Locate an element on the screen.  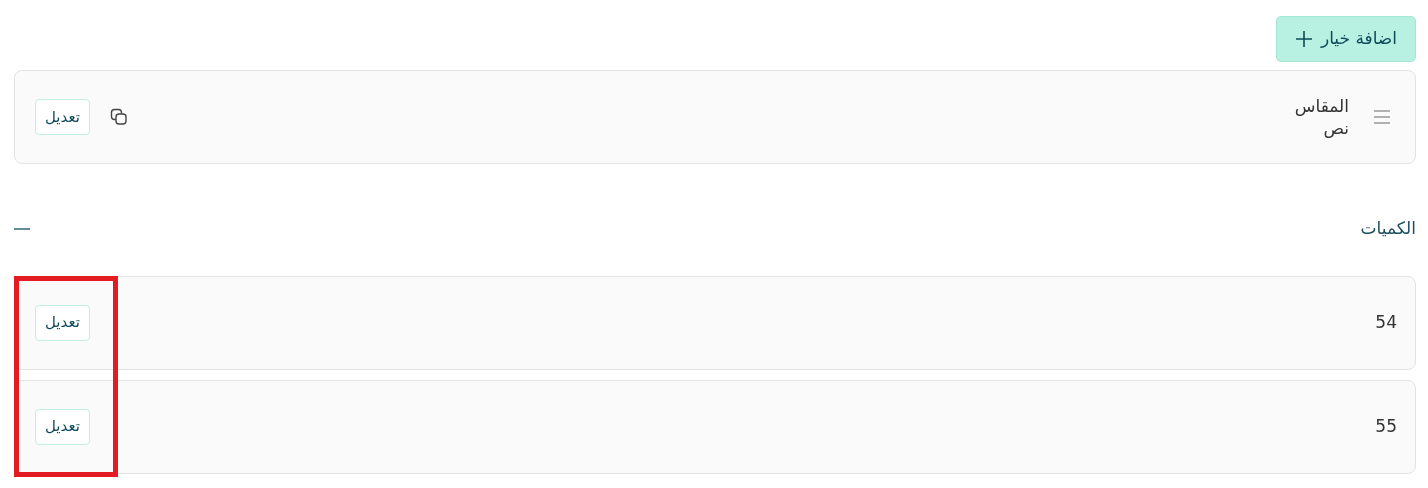
option-name: المقاس is located at coordinates (1321, 105).